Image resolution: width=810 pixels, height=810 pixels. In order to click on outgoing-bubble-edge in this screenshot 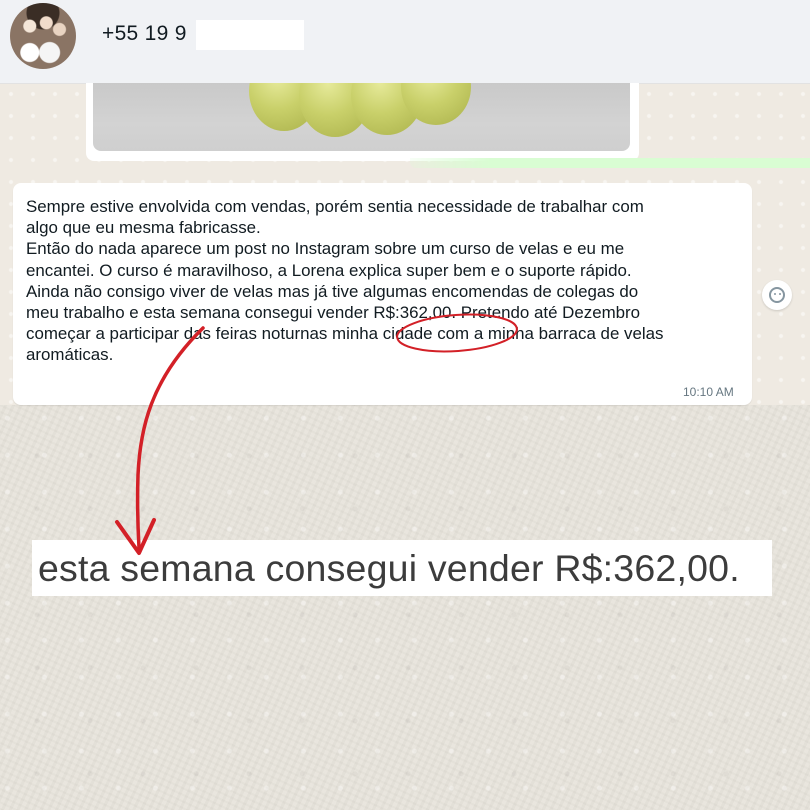, I will do `click(610, 163)`.